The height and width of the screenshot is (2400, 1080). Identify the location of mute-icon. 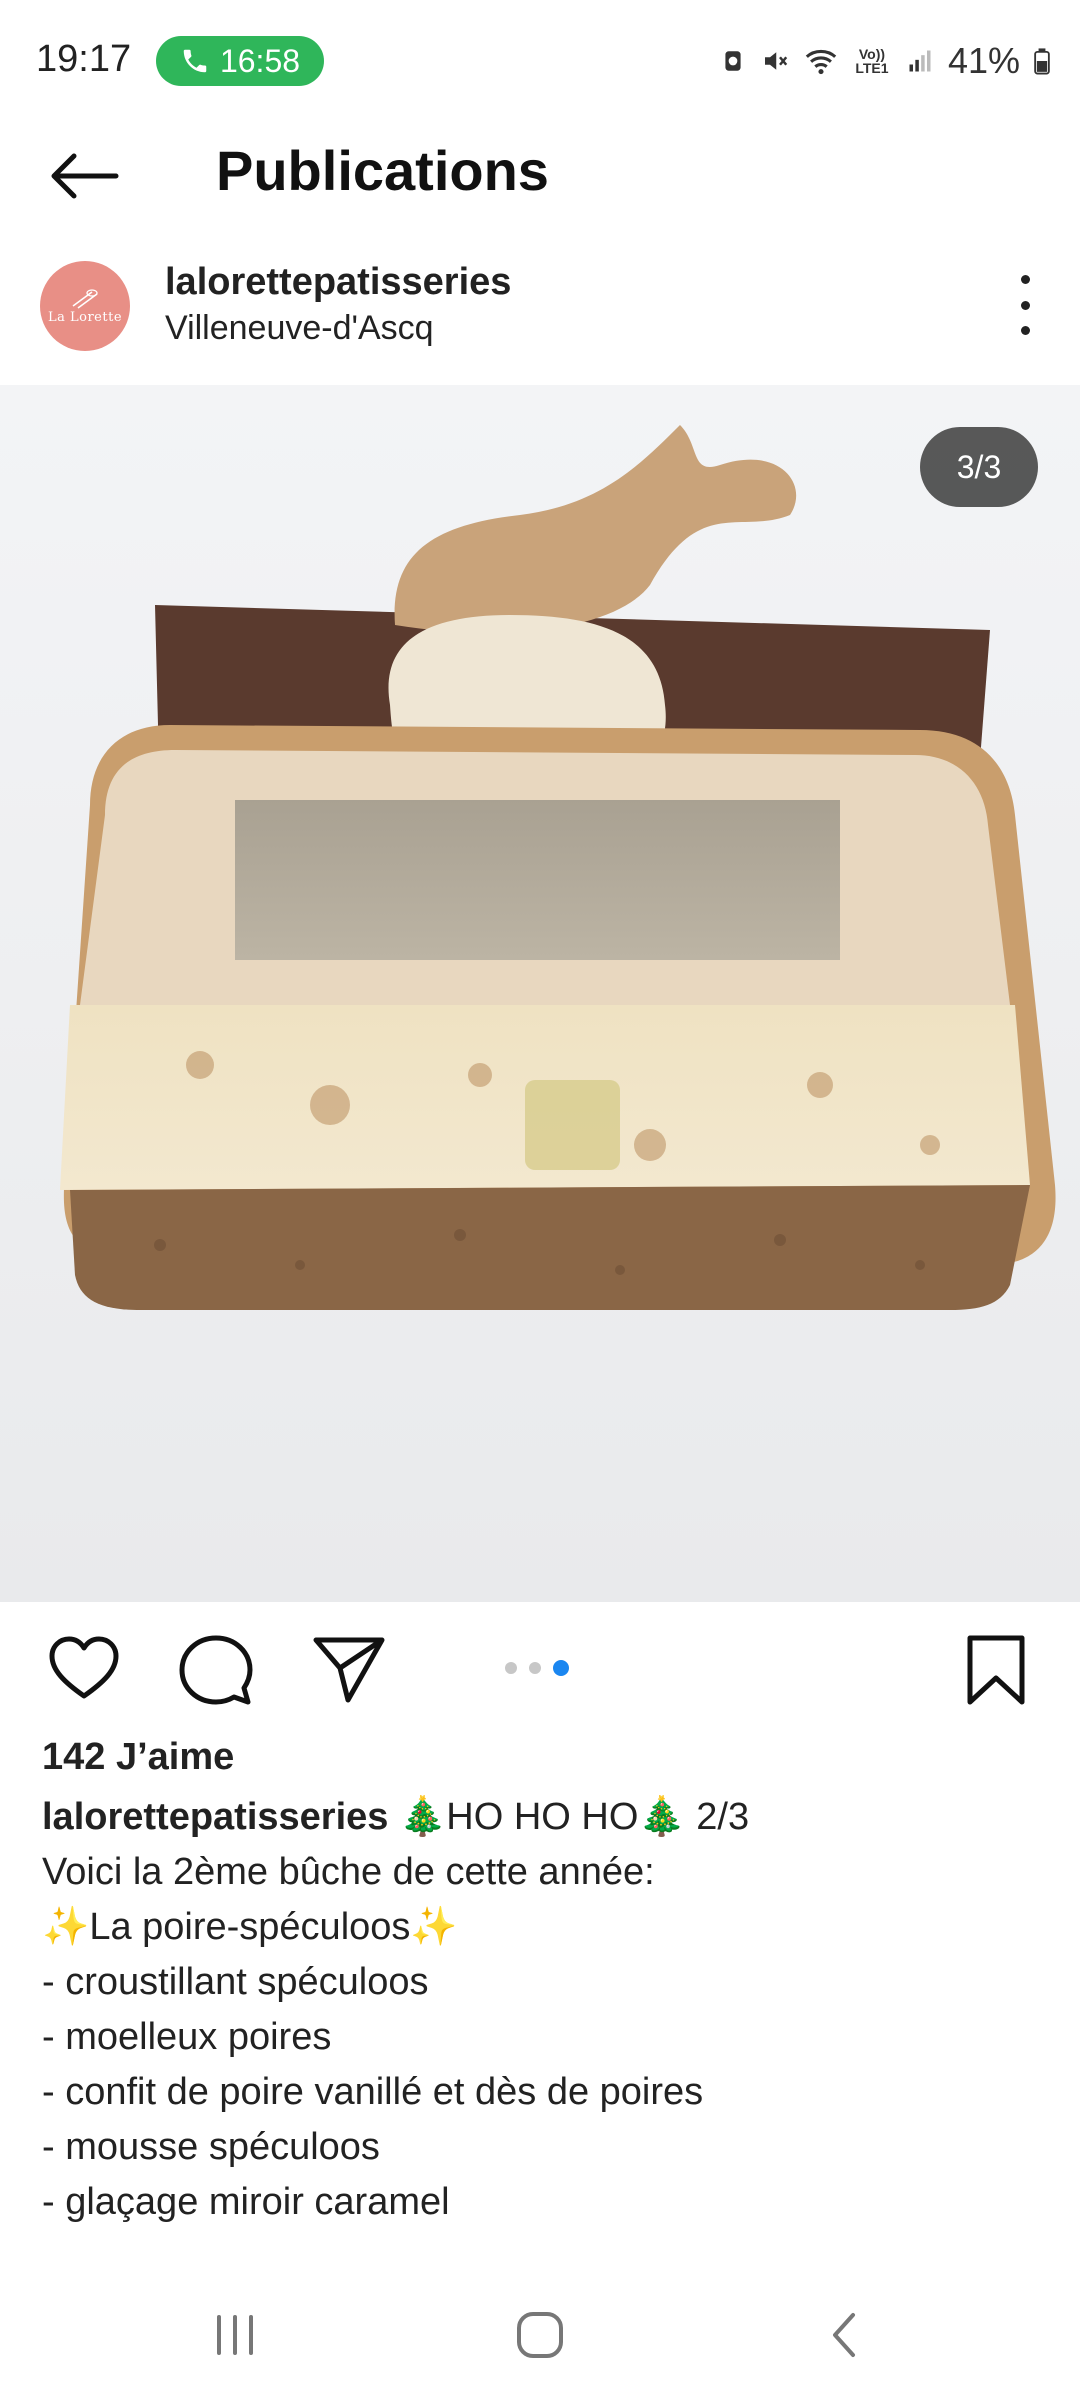
(776, 61).